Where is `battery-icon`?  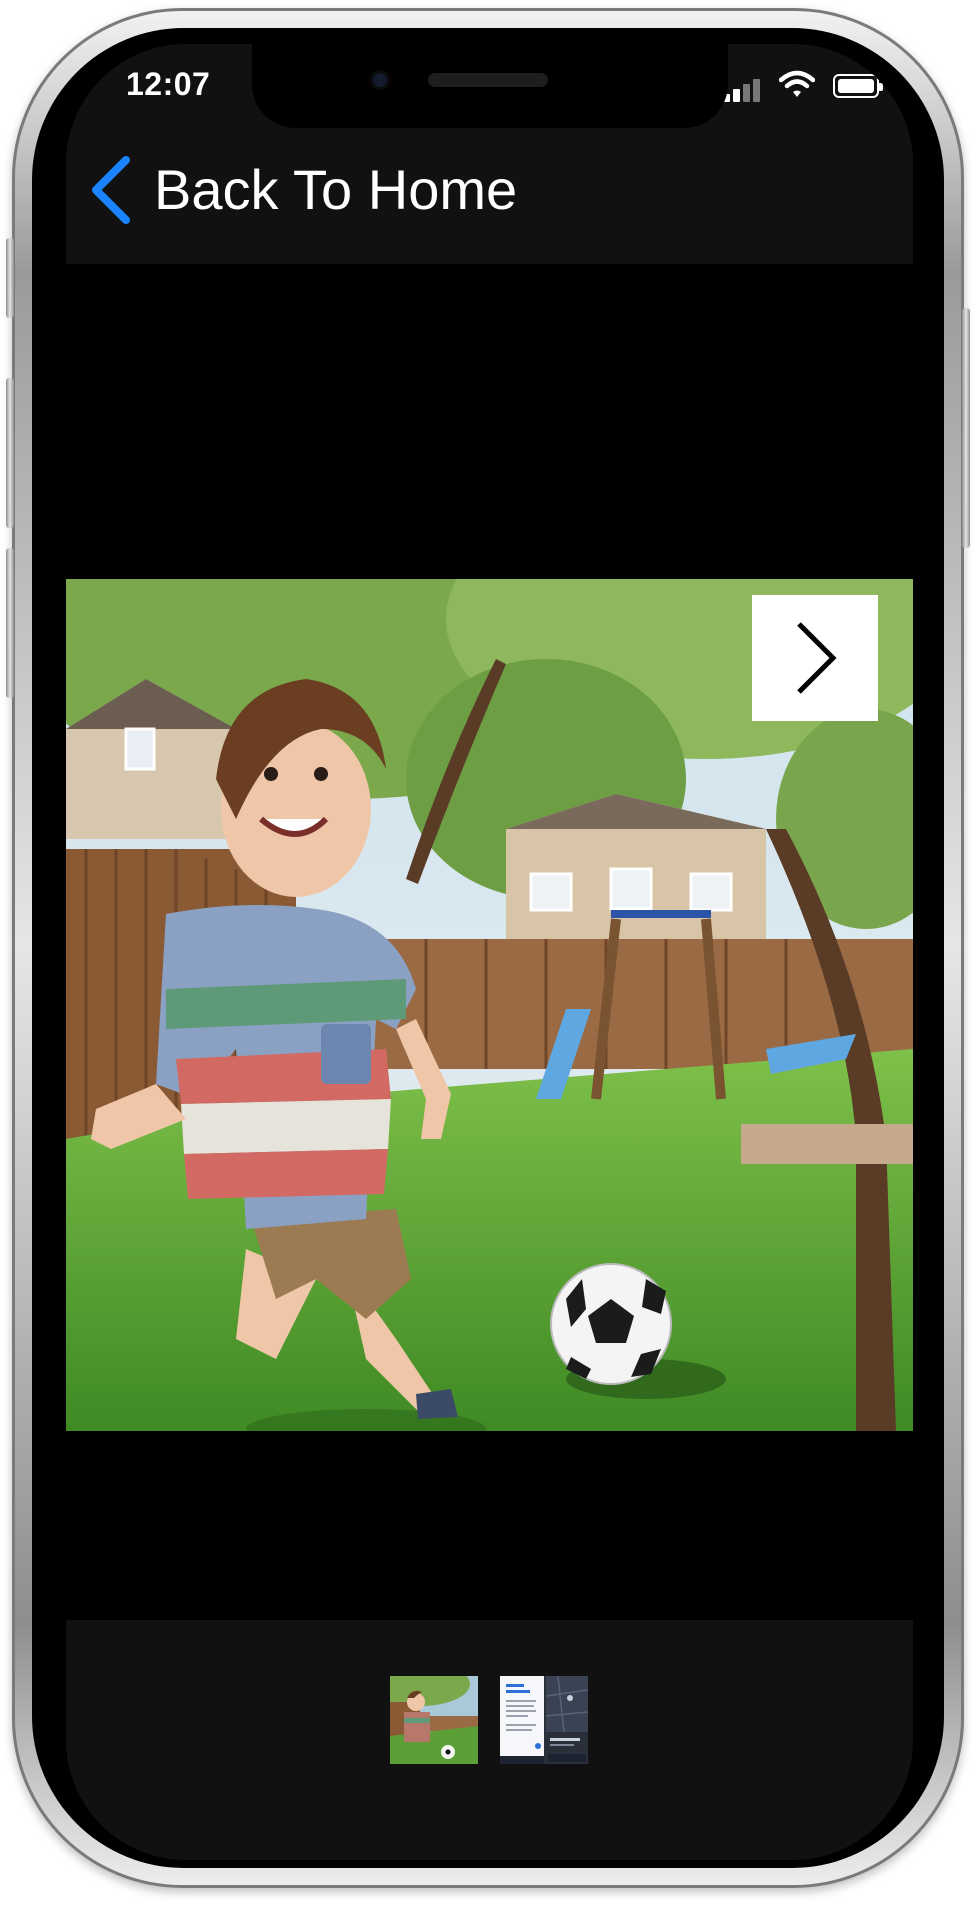 battery-icon is located at coordinates (858, 86).